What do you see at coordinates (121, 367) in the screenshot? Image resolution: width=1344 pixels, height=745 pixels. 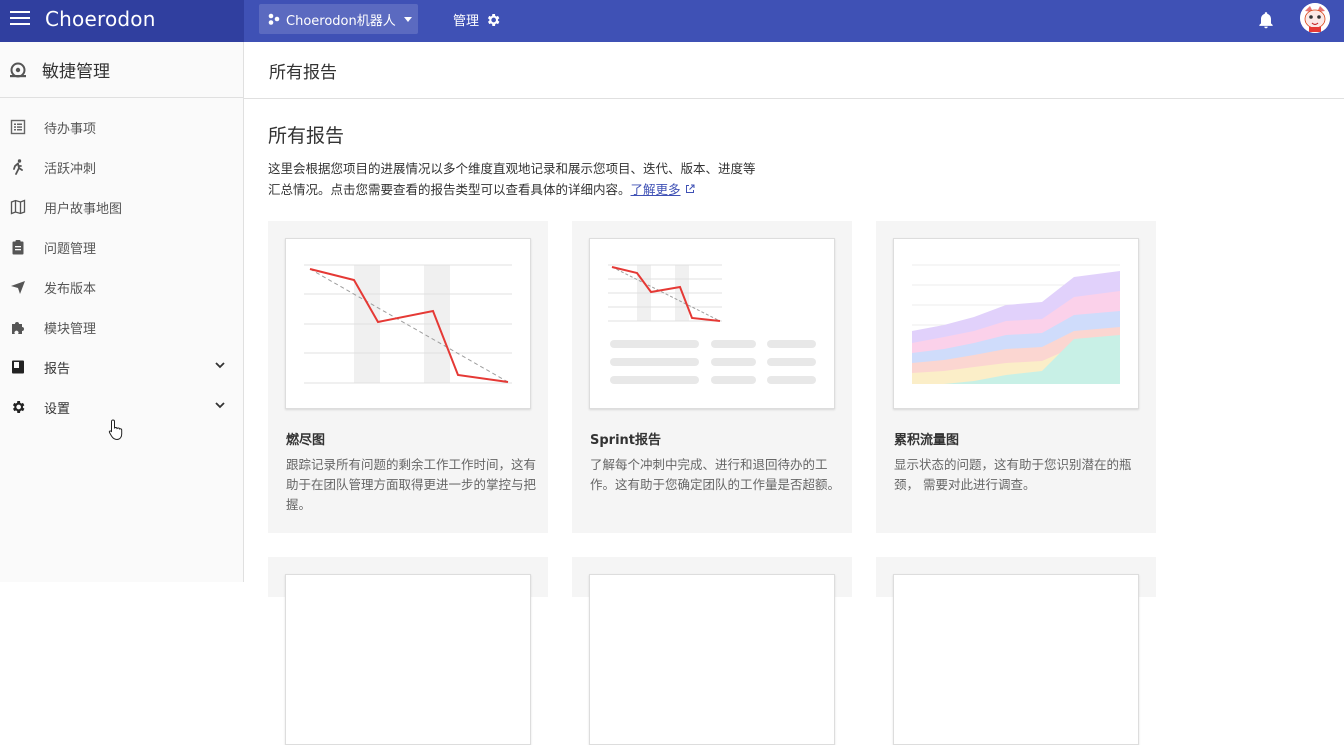 I see `sidebar-item-reports: 报告` at bounding box center [121, 367].